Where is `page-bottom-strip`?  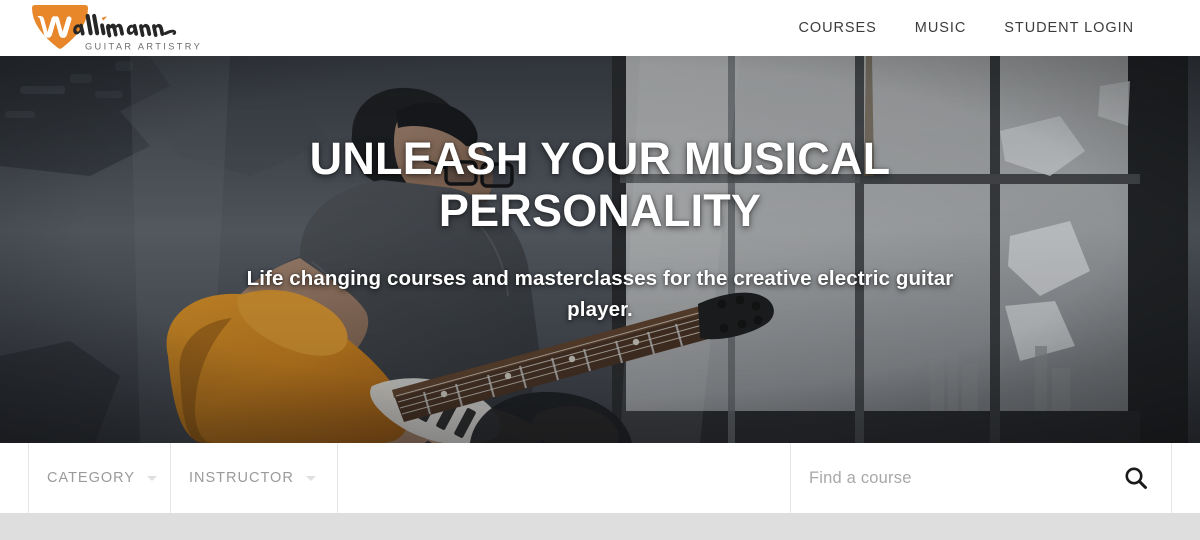
page-bottom-strip is located at coordinates (600, 526).